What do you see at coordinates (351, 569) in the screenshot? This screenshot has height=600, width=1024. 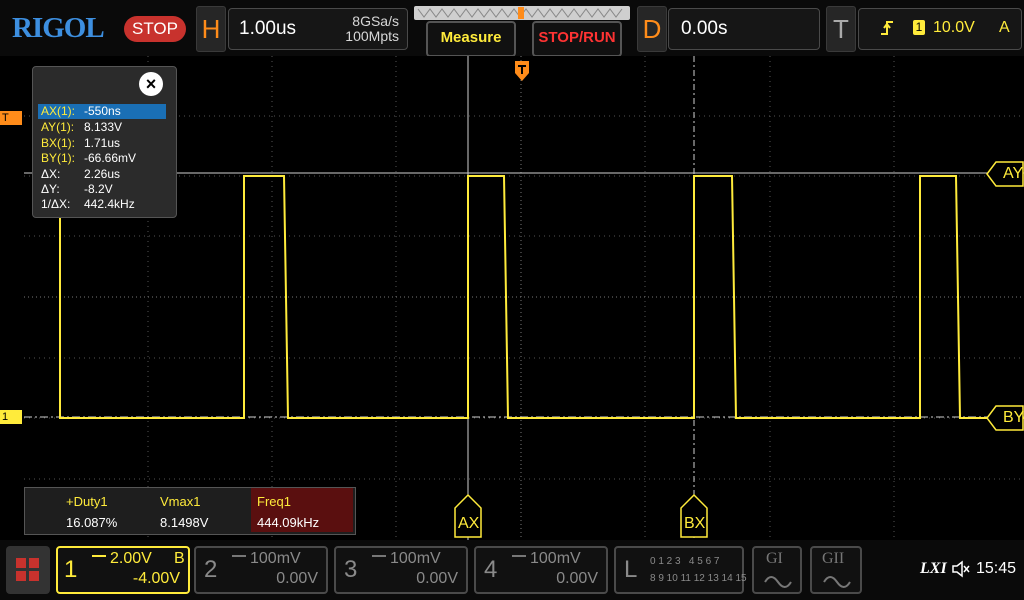 I see `channel3-number: 3` at bounding box center [351, 569].